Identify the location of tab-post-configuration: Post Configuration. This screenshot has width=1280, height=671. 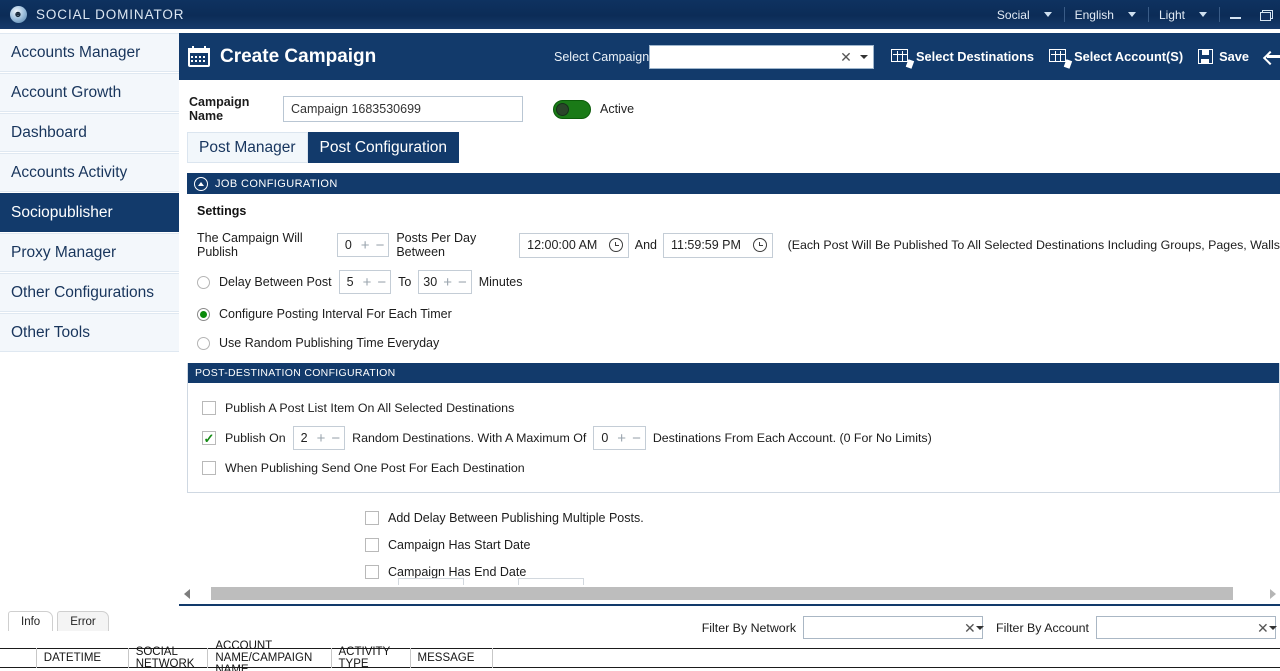
(383, 147).